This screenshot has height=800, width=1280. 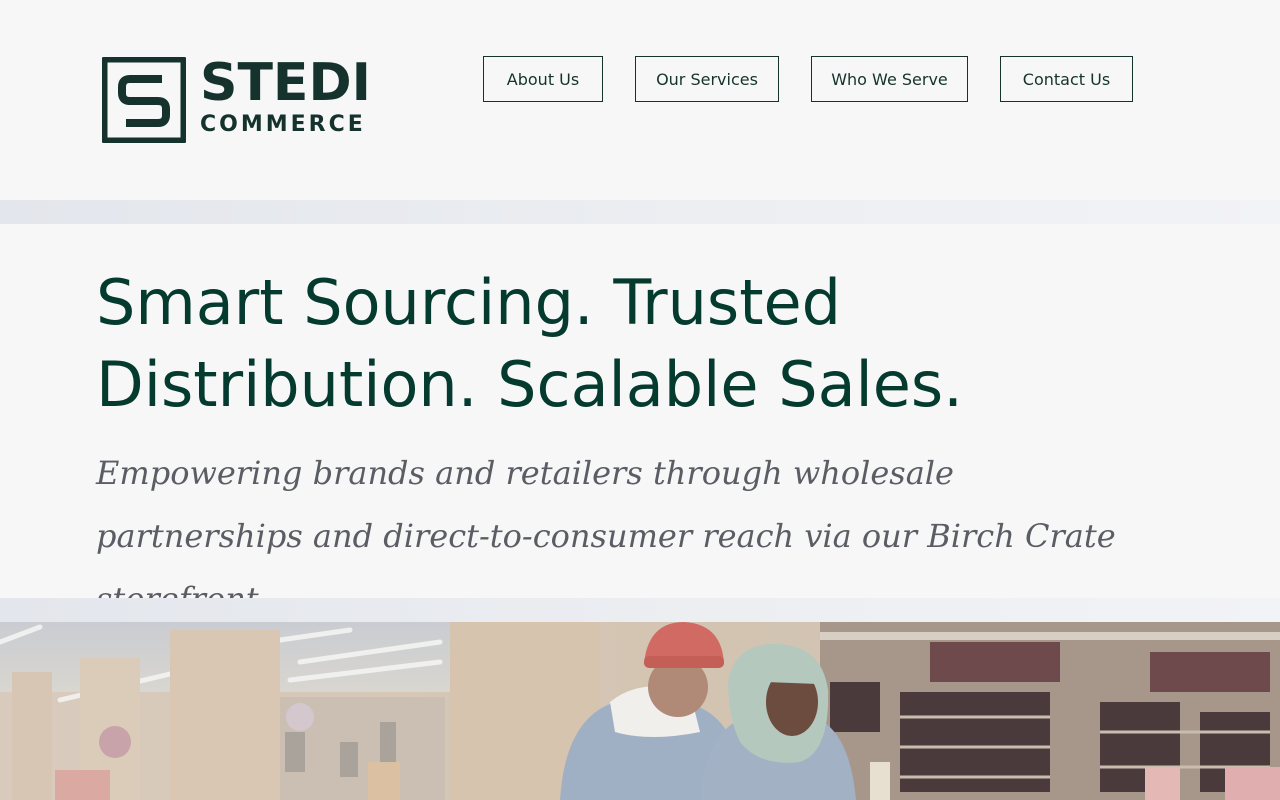 What do you see at coordinates (1066, 79) in the screenshot?
I see `nav-contact-us: Contact Us` at bounding box center [1066, 79].